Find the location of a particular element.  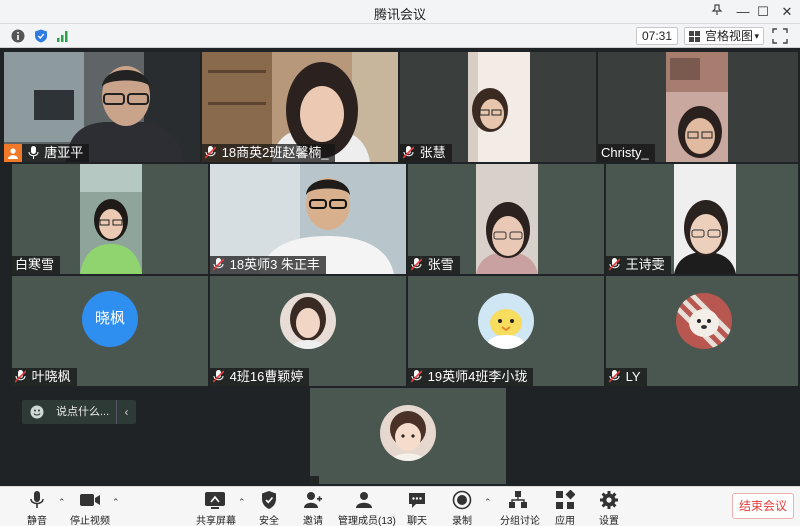

settings-button: 设置 is located at coordinates (609, 508).